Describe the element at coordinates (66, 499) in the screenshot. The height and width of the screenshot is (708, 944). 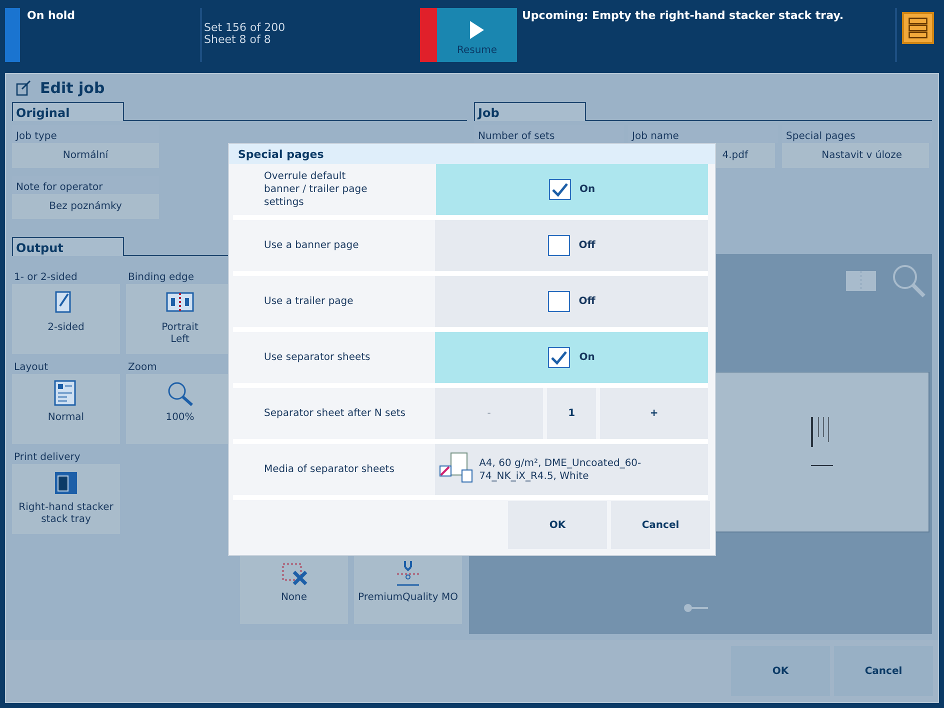
I see `setting-tile: Right-hand stacker stack tray` at that location.